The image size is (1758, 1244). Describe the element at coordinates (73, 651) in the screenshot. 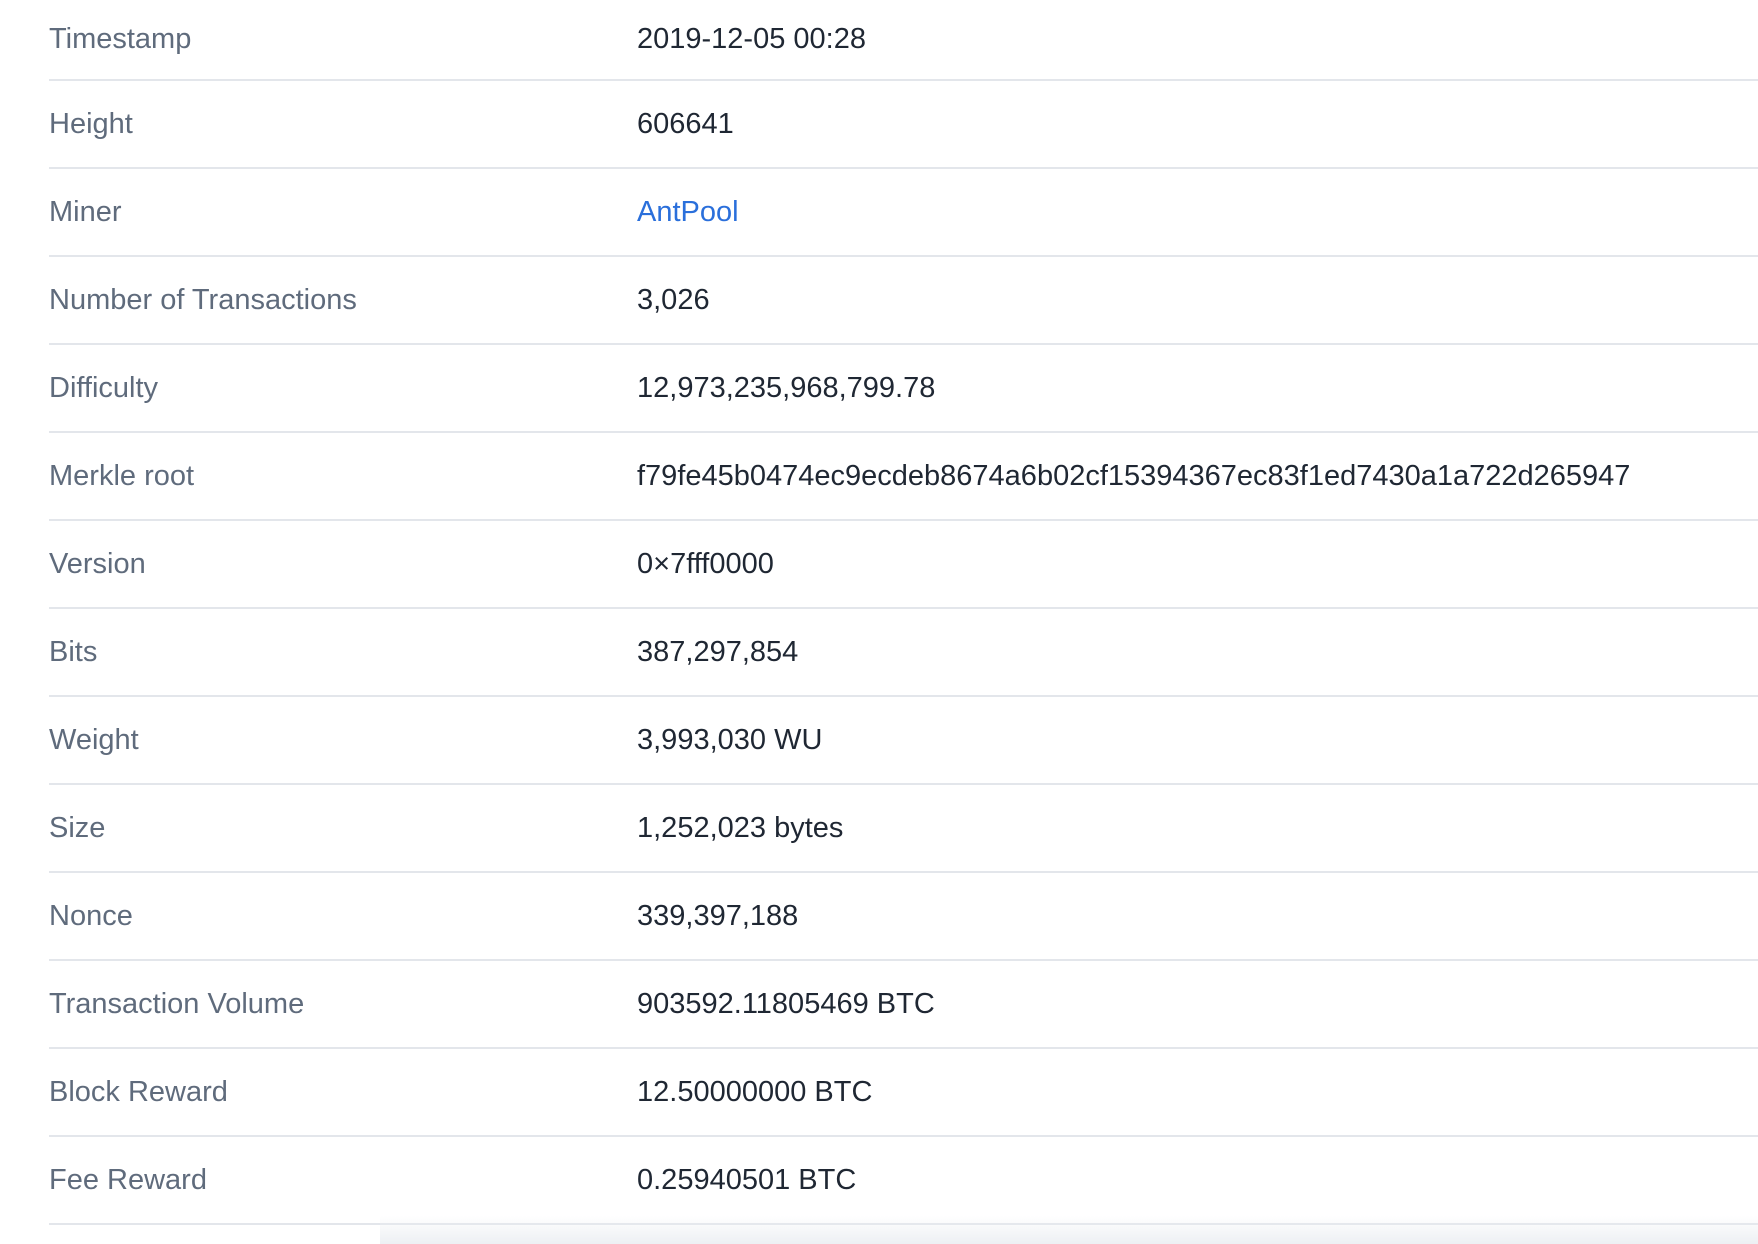

I see `bits-label: Bits` at that location.